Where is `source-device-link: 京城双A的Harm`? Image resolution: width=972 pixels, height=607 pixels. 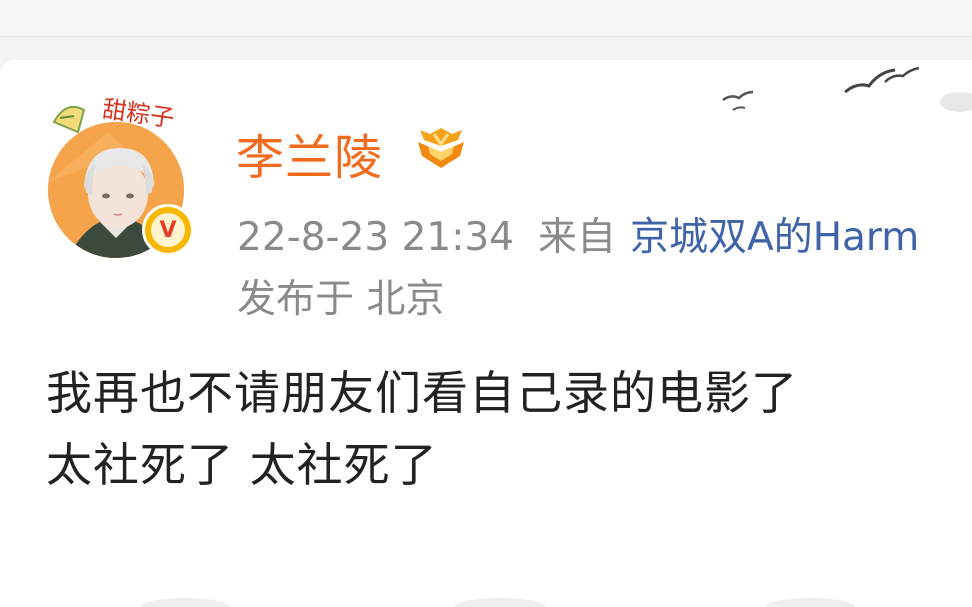 source-device-link: 京城双A的Harm is located at coordinates (774, 237).